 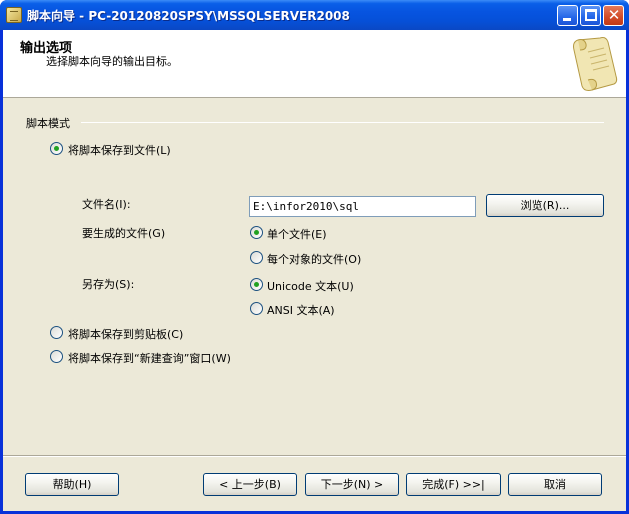 I want to click on minimize-icon, so click(x=567, y=19).